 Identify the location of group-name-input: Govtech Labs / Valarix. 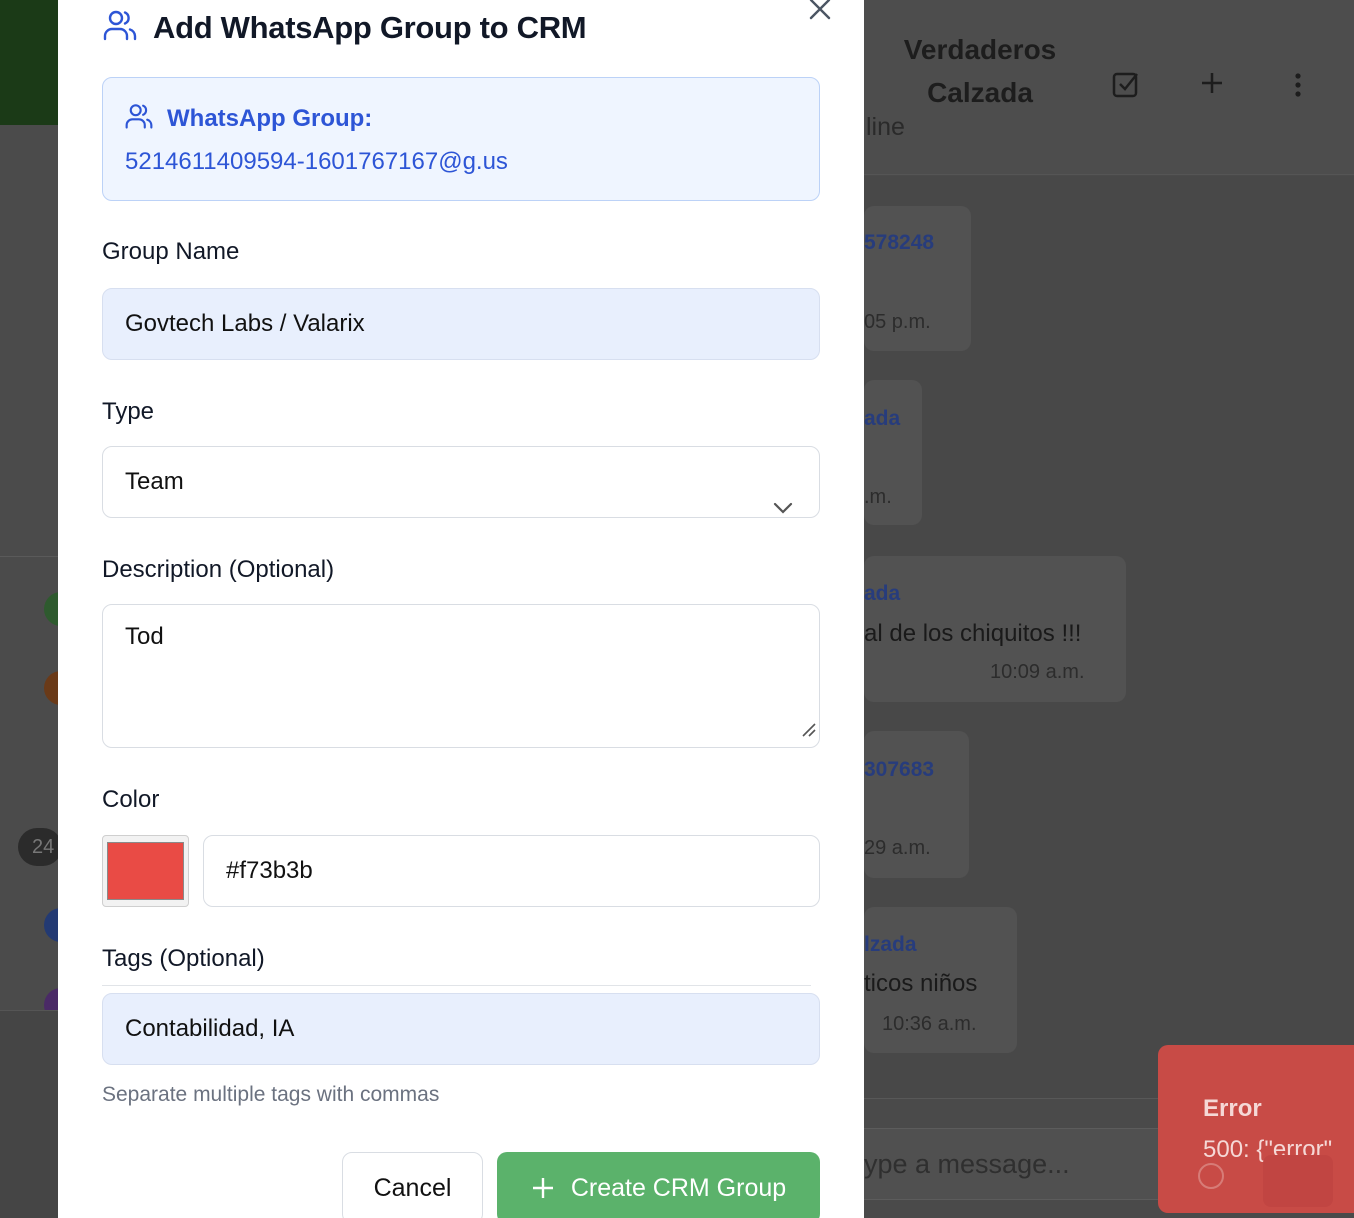
(461, 324).